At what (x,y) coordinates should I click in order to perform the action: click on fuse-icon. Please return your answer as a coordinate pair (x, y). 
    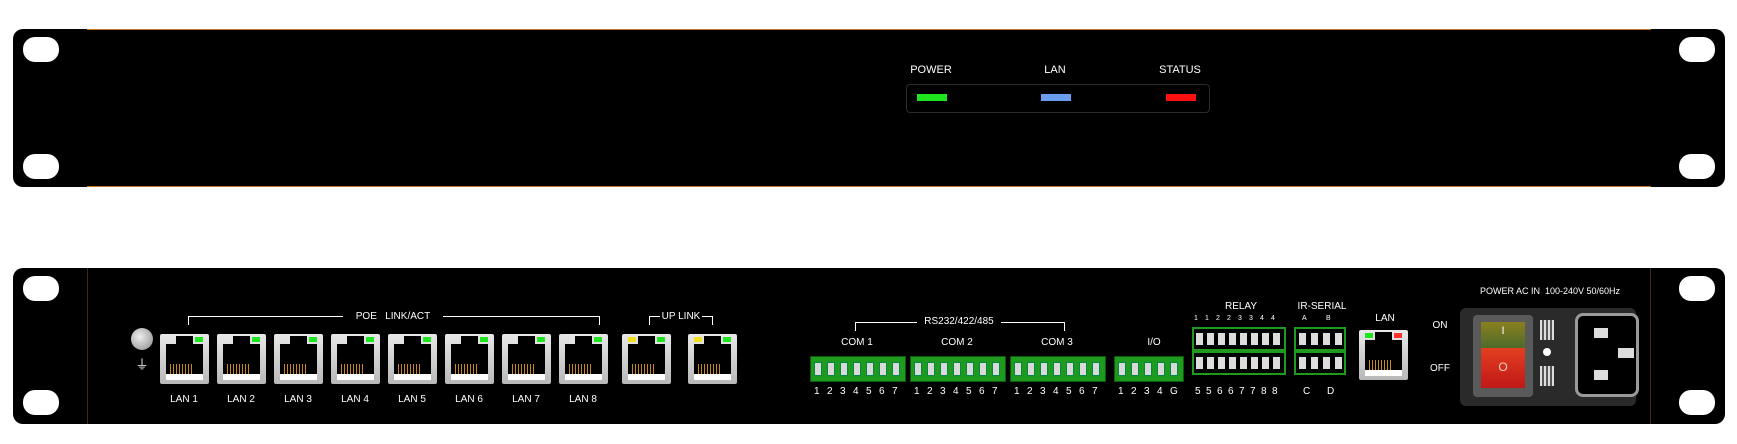
    Looking at the image, I should click on (1547, 376).